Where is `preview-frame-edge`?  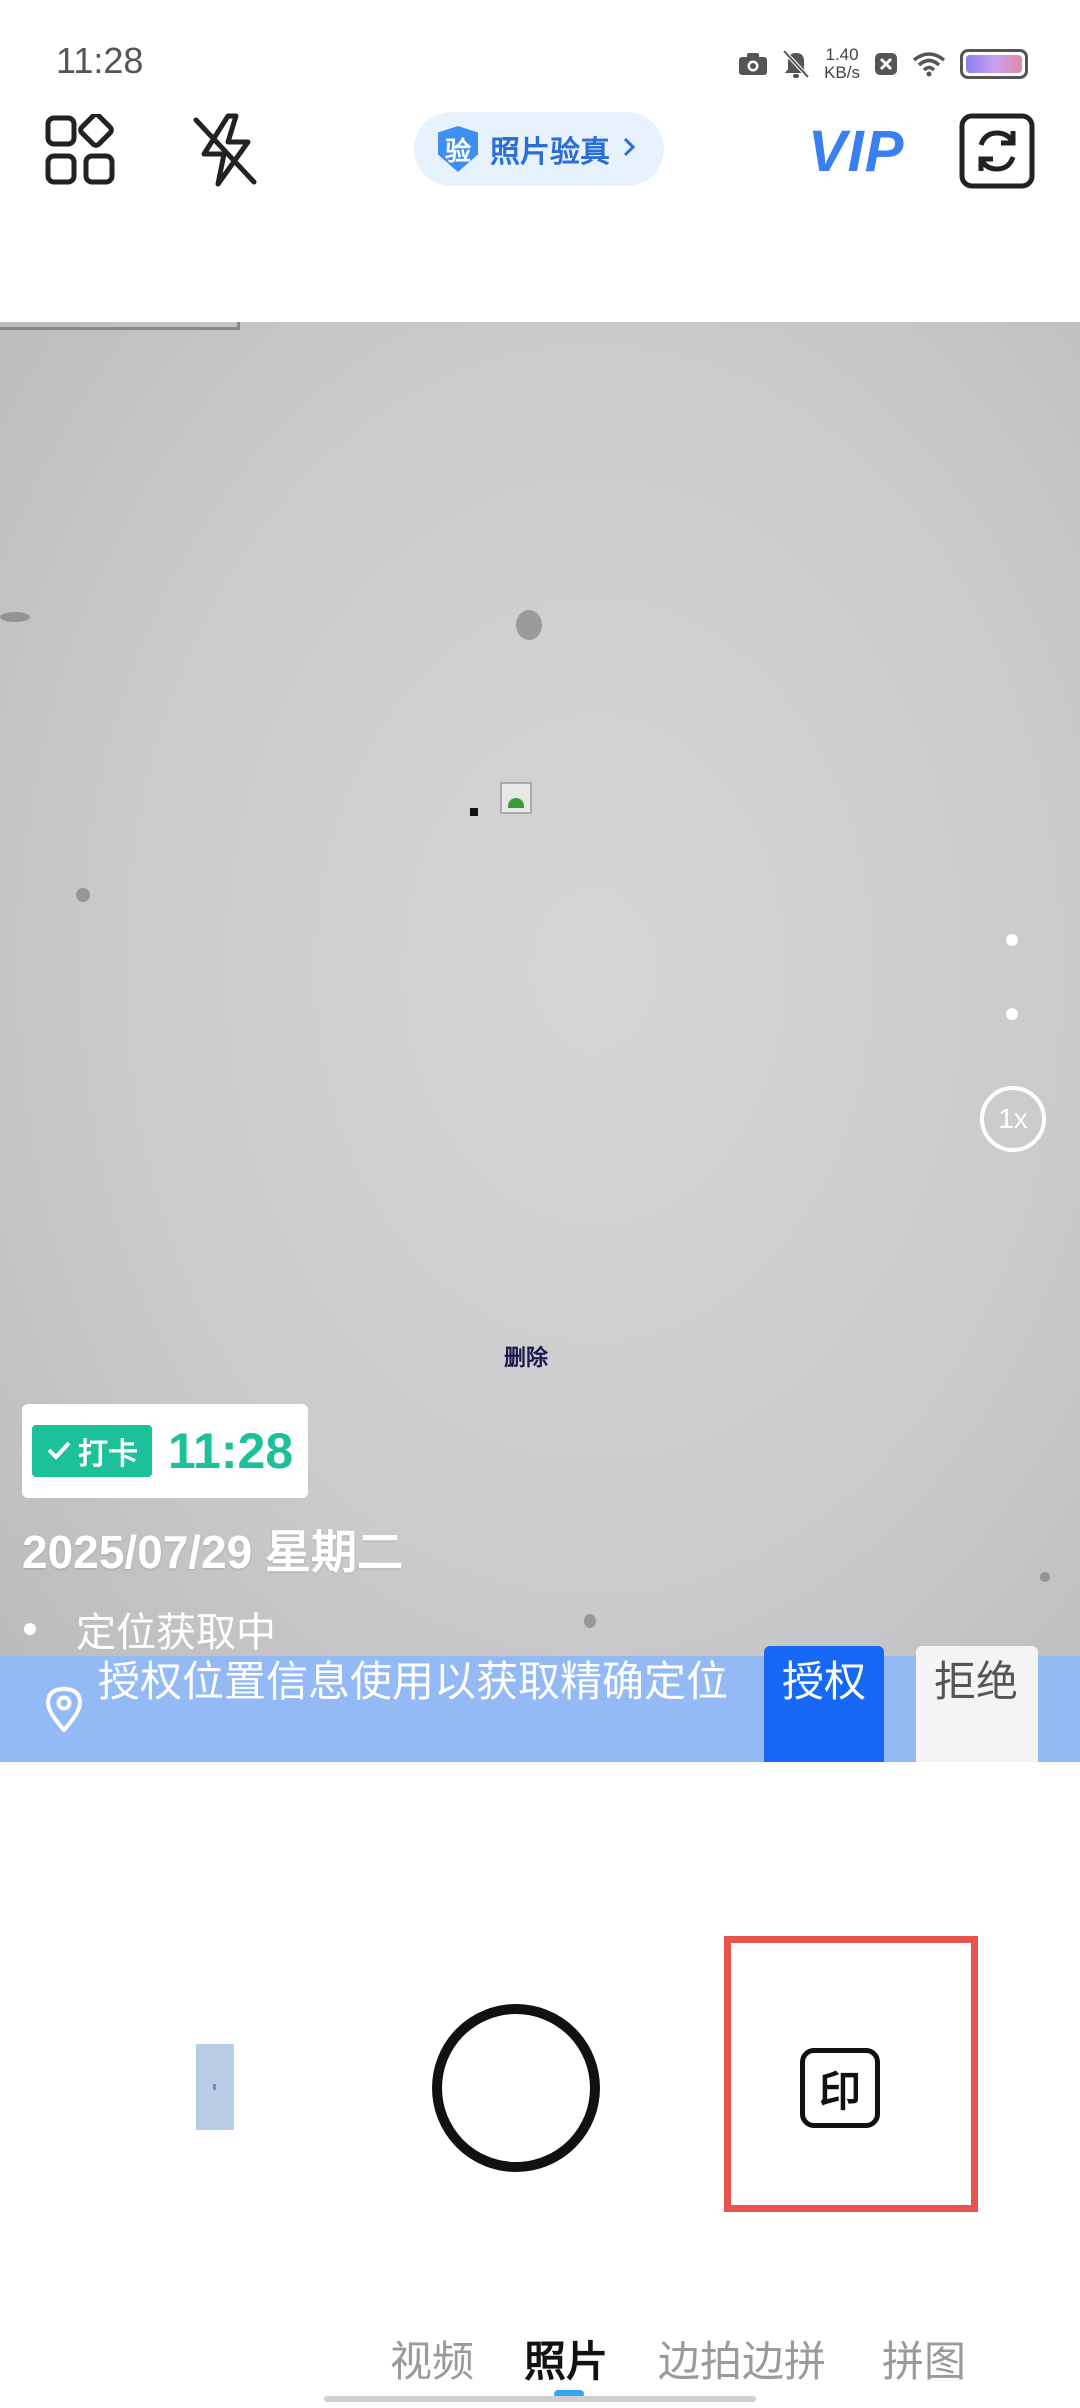
preview-frame-edge is located at coordinates (120, 326).